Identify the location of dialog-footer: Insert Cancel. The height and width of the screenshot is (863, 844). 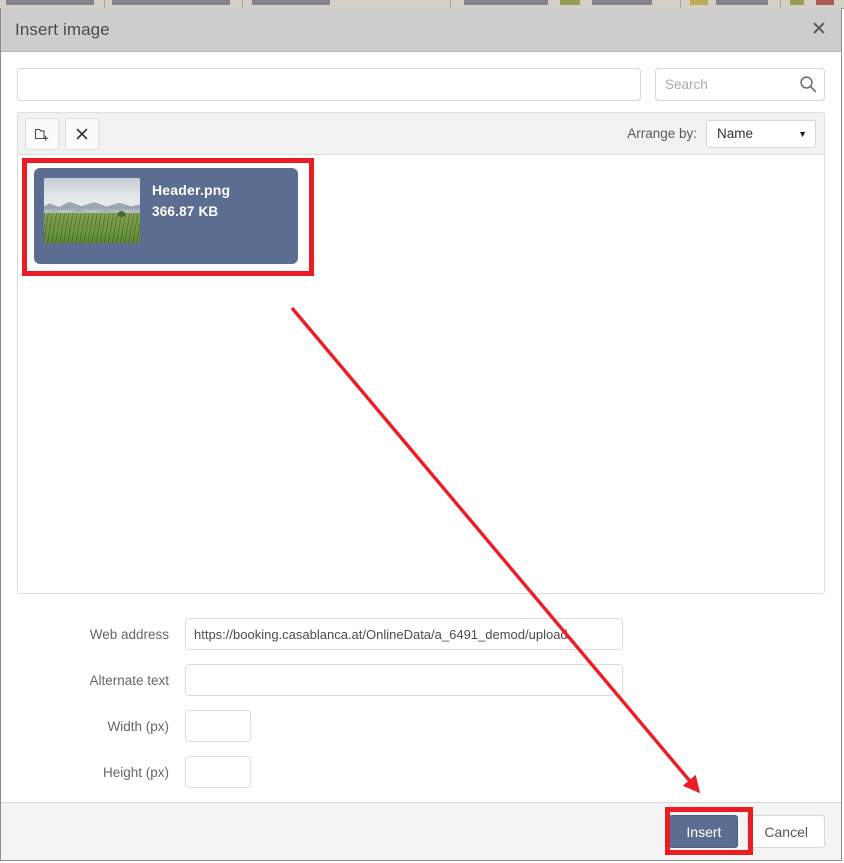
(421, 831).